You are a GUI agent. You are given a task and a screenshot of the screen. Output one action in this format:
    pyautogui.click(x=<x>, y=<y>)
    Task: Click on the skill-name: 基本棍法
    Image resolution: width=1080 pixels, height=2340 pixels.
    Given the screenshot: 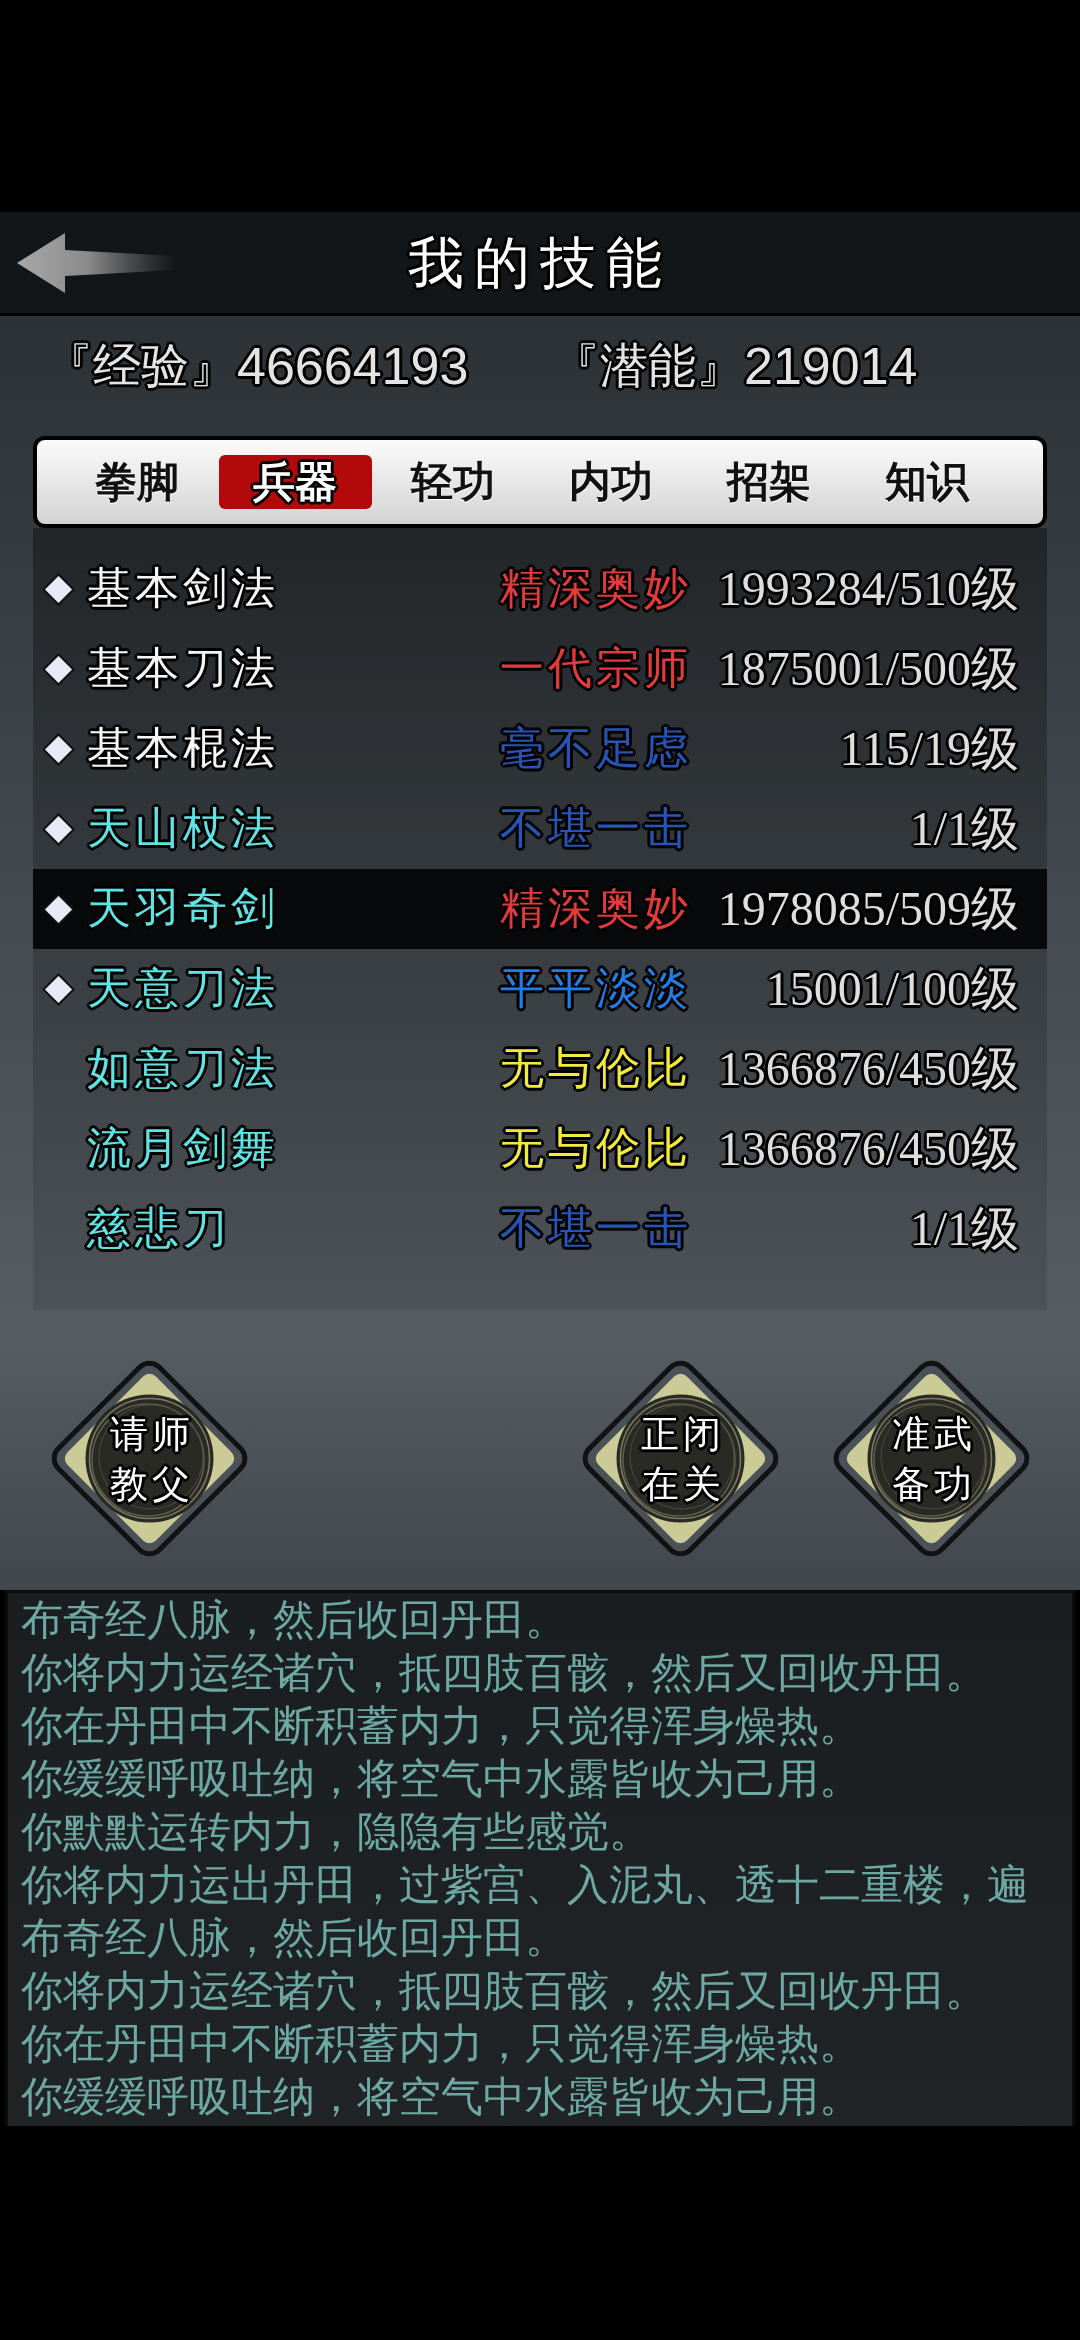 What is the action you would take?
    pyautogui.click(x=183, y=749)
    